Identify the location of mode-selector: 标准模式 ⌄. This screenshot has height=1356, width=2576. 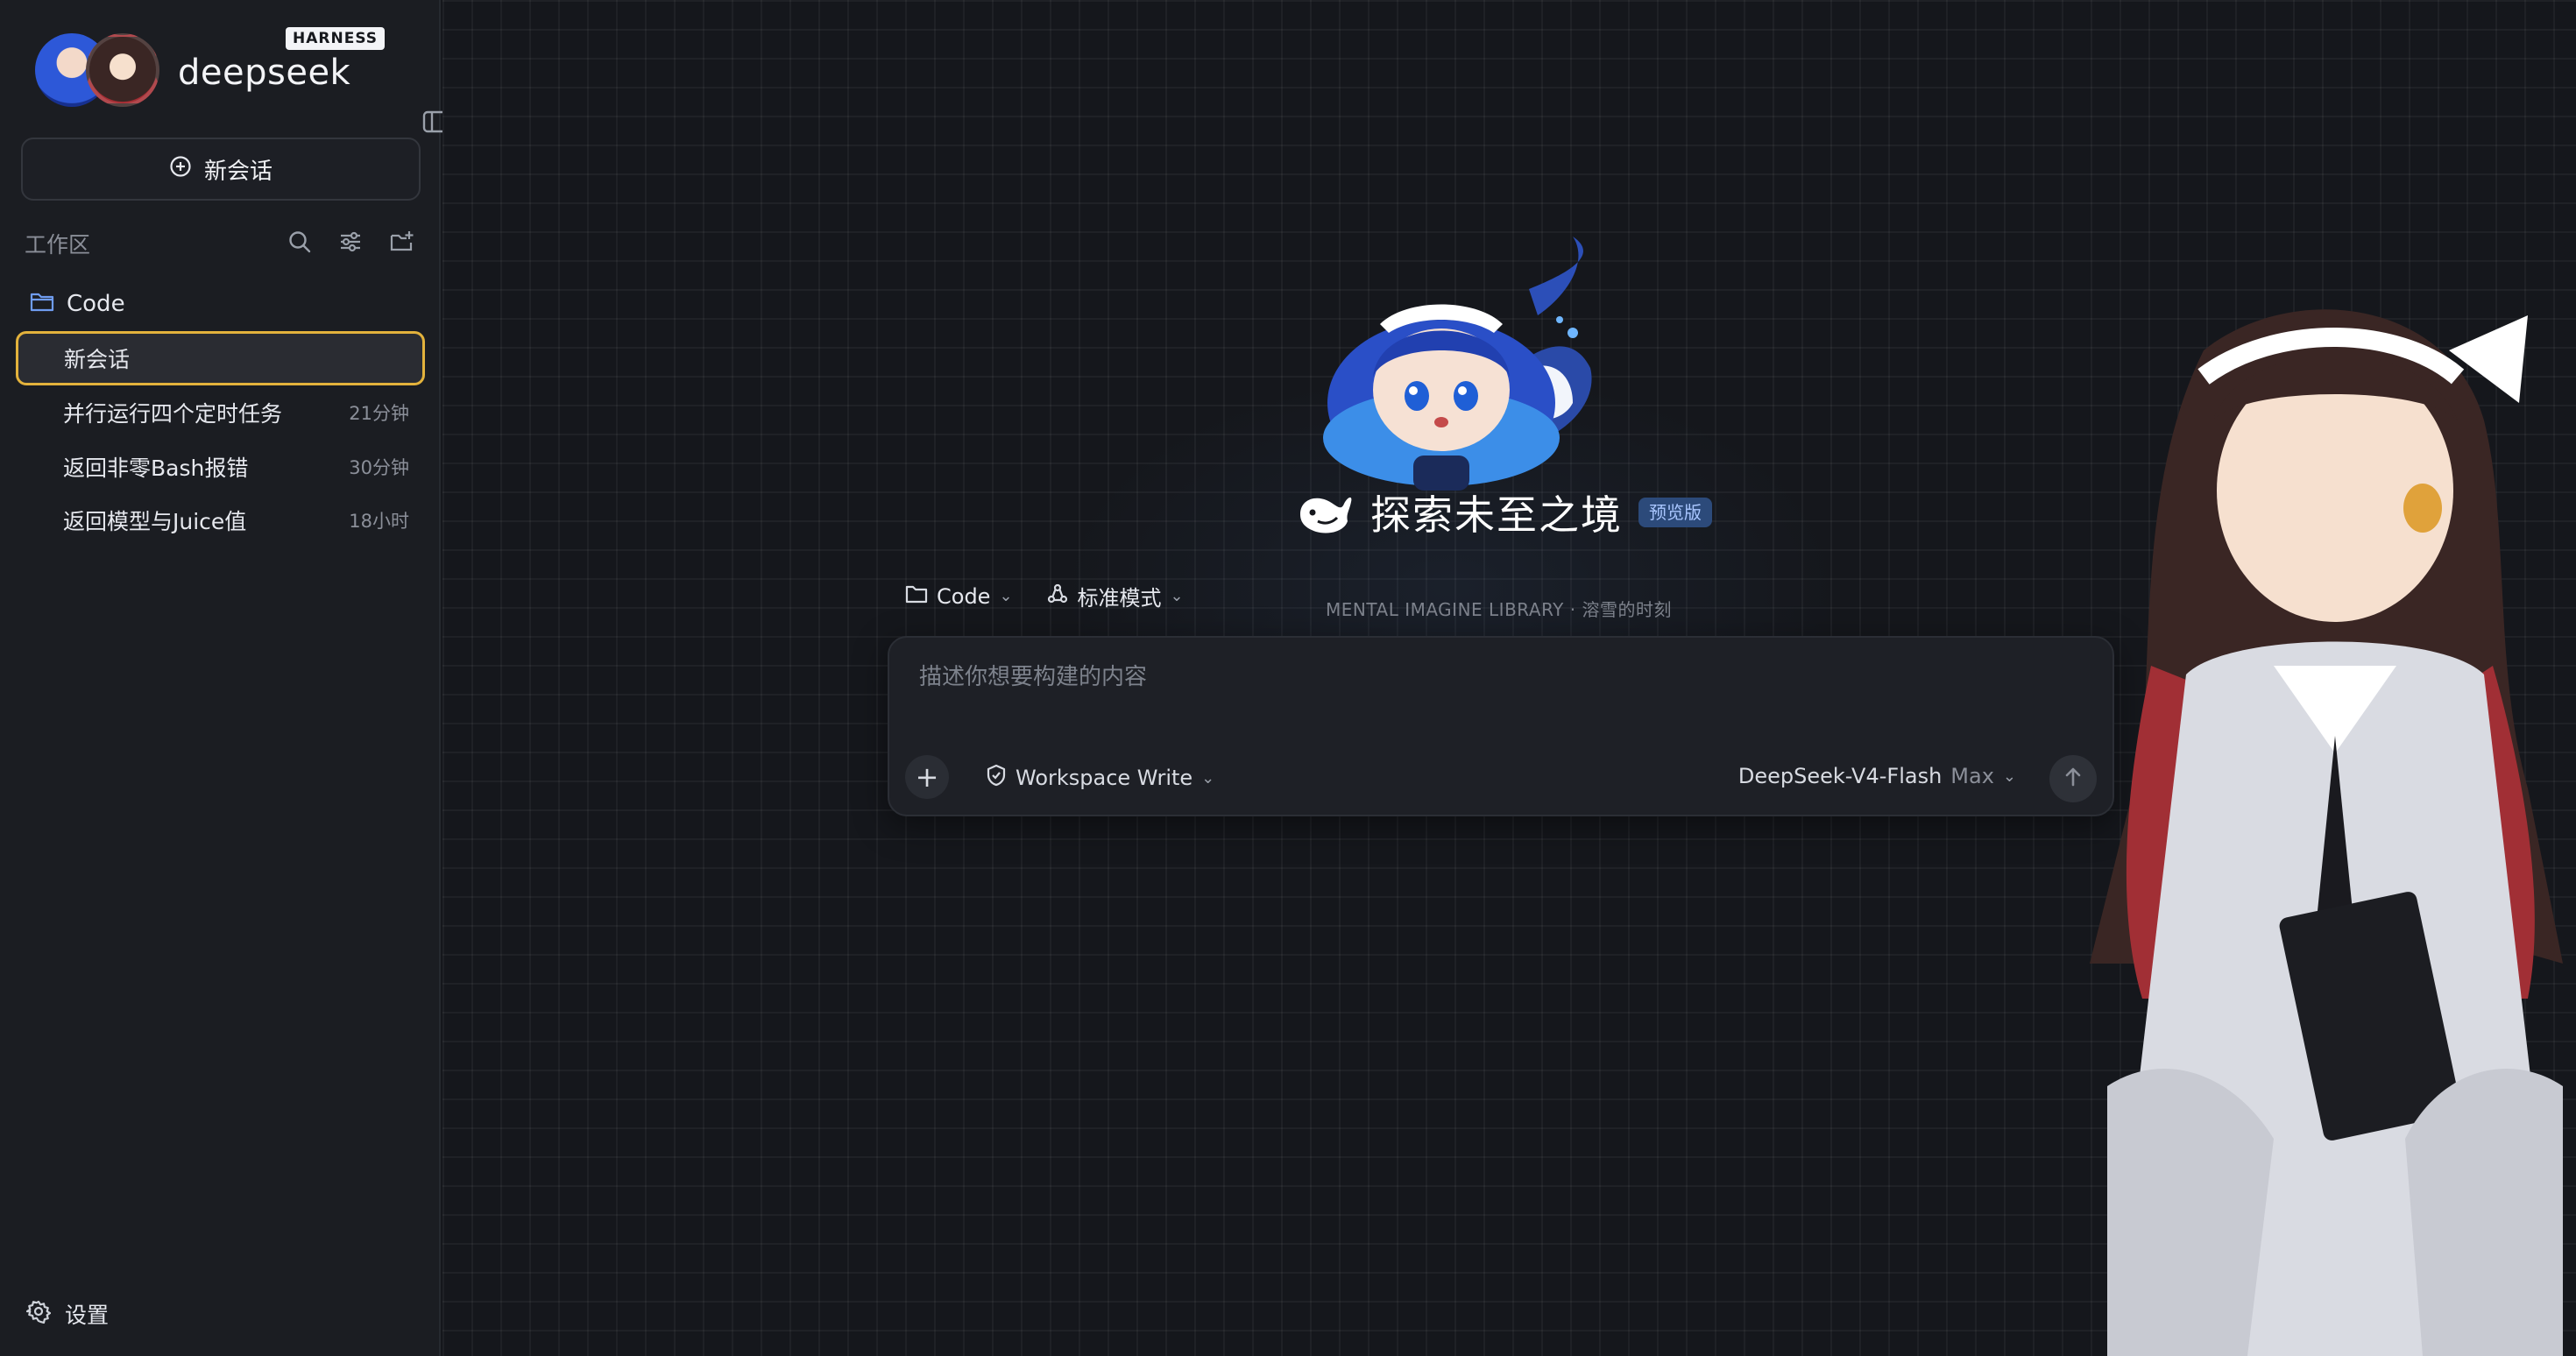
(1115, 596).